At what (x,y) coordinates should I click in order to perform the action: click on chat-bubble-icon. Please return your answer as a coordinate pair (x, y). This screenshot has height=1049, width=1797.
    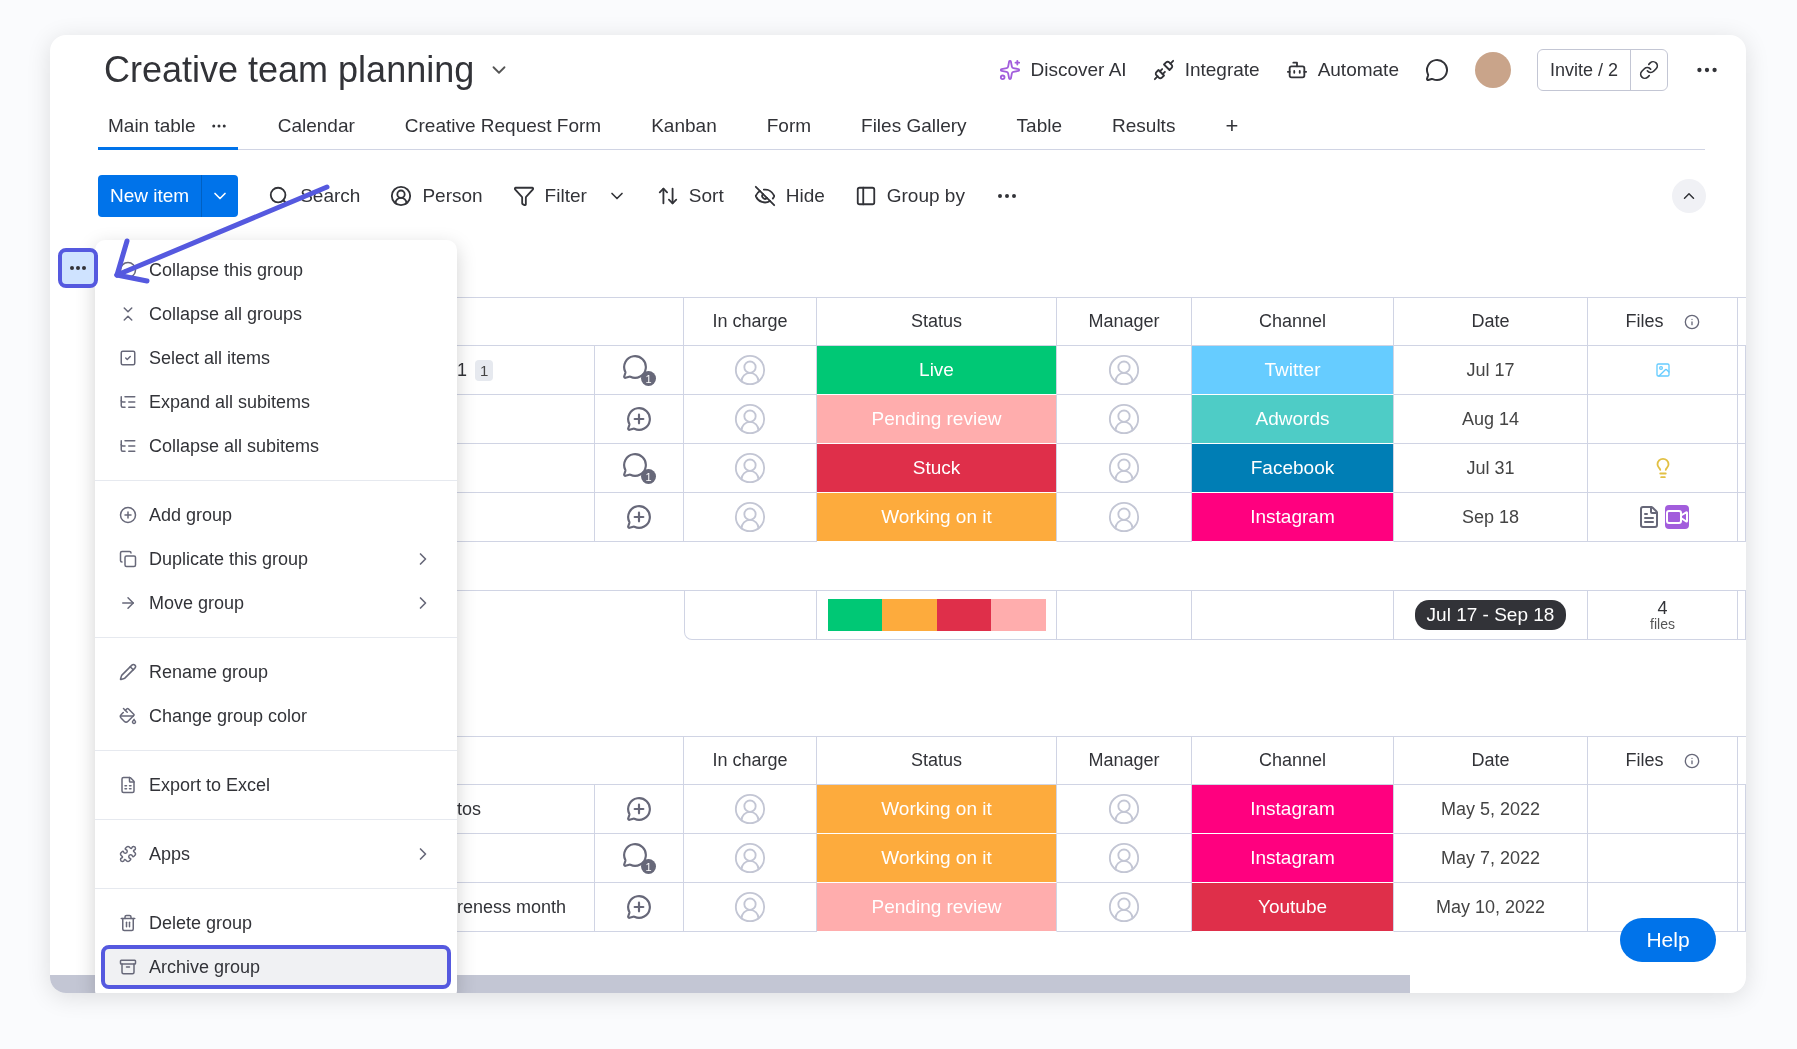
    Looking at the image, I should click on (1436, 70).